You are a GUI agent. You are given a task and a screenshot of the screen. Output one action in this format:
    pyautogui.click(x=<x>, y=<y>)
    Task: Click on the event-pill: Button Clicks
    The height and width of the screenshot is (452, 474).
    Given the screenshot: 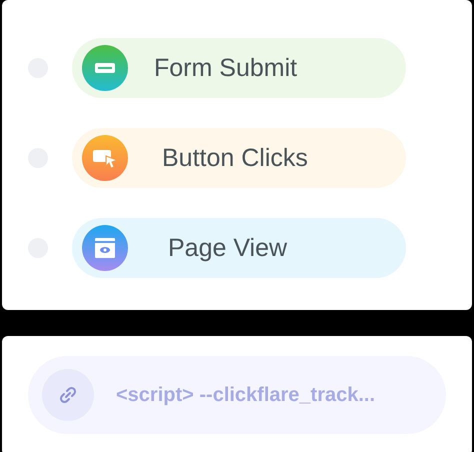 What is the action you would take?
    pyautogui.click(x=239, y=158)
    